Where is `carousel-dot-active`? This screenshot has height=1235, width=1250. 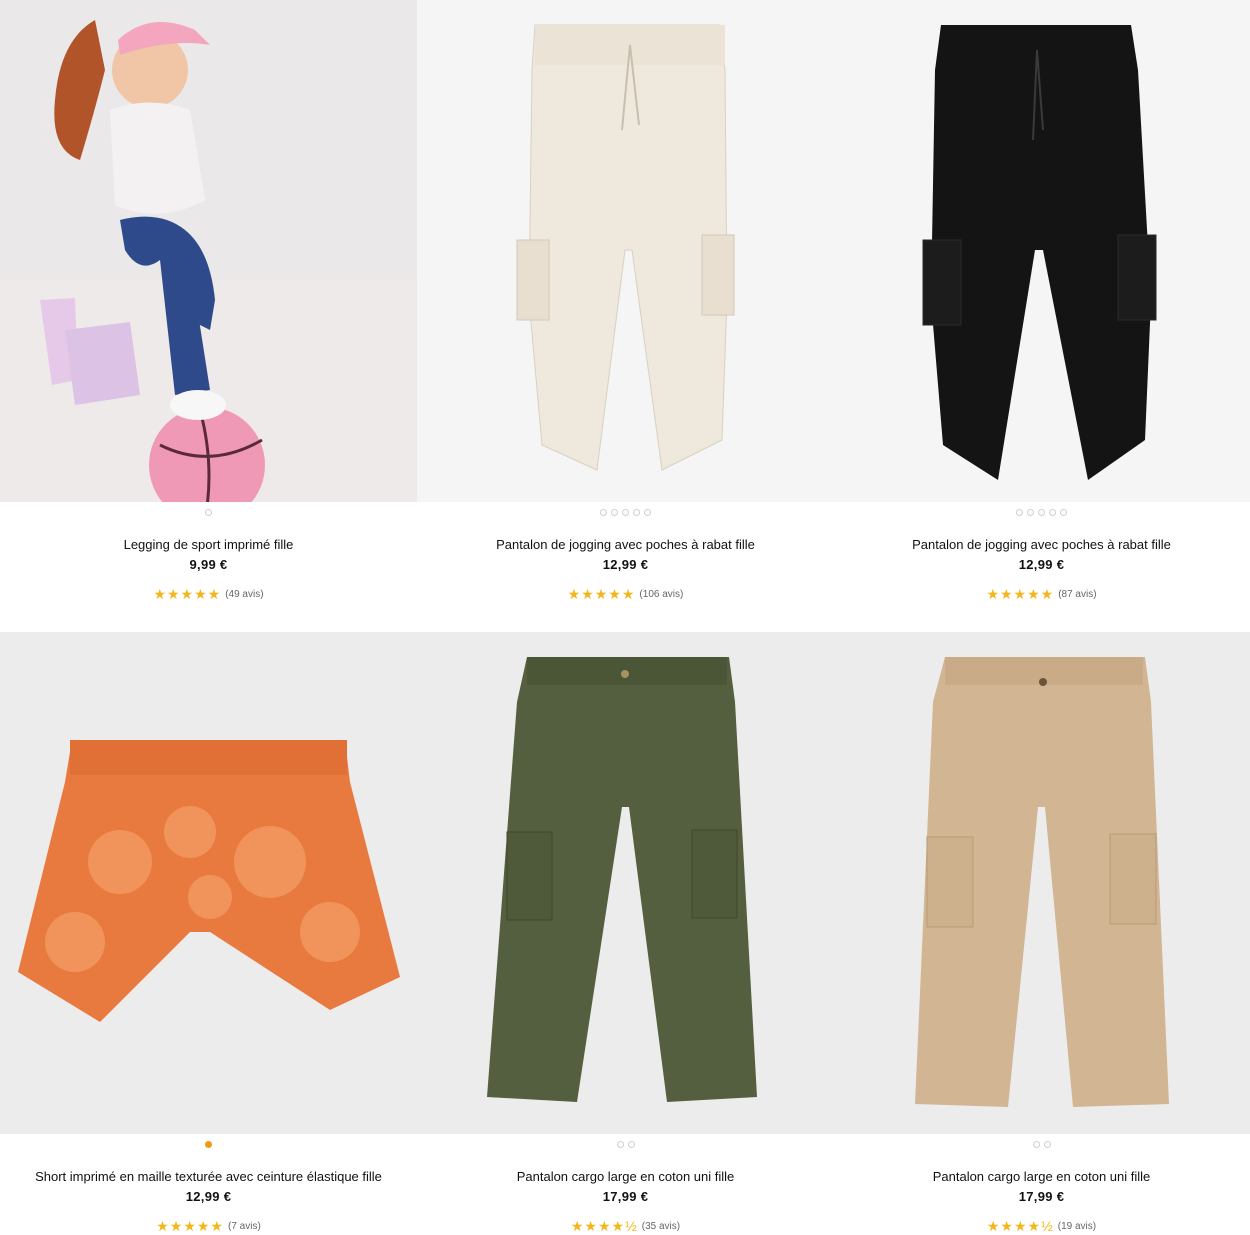
carousel-dot-active is located at coordinates (208, 1144).